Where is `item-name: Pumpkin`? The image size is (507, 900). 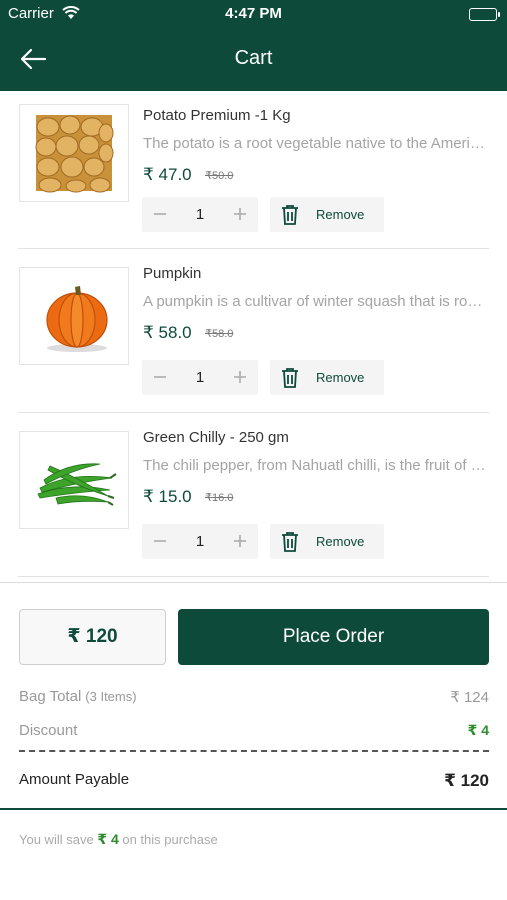 item-name: Pumpkin is located at coordinates (172, 273).